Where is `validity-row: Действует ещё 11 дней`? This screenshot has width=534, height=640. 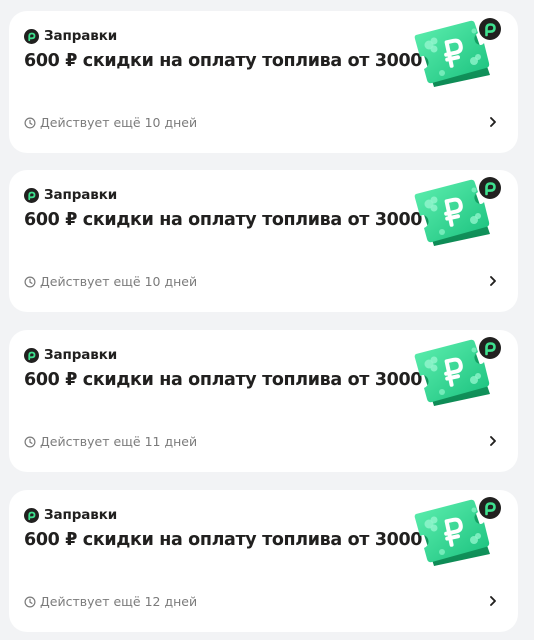 validity-row: Действует ещё 11 дней is located at coordinates (110, 441).